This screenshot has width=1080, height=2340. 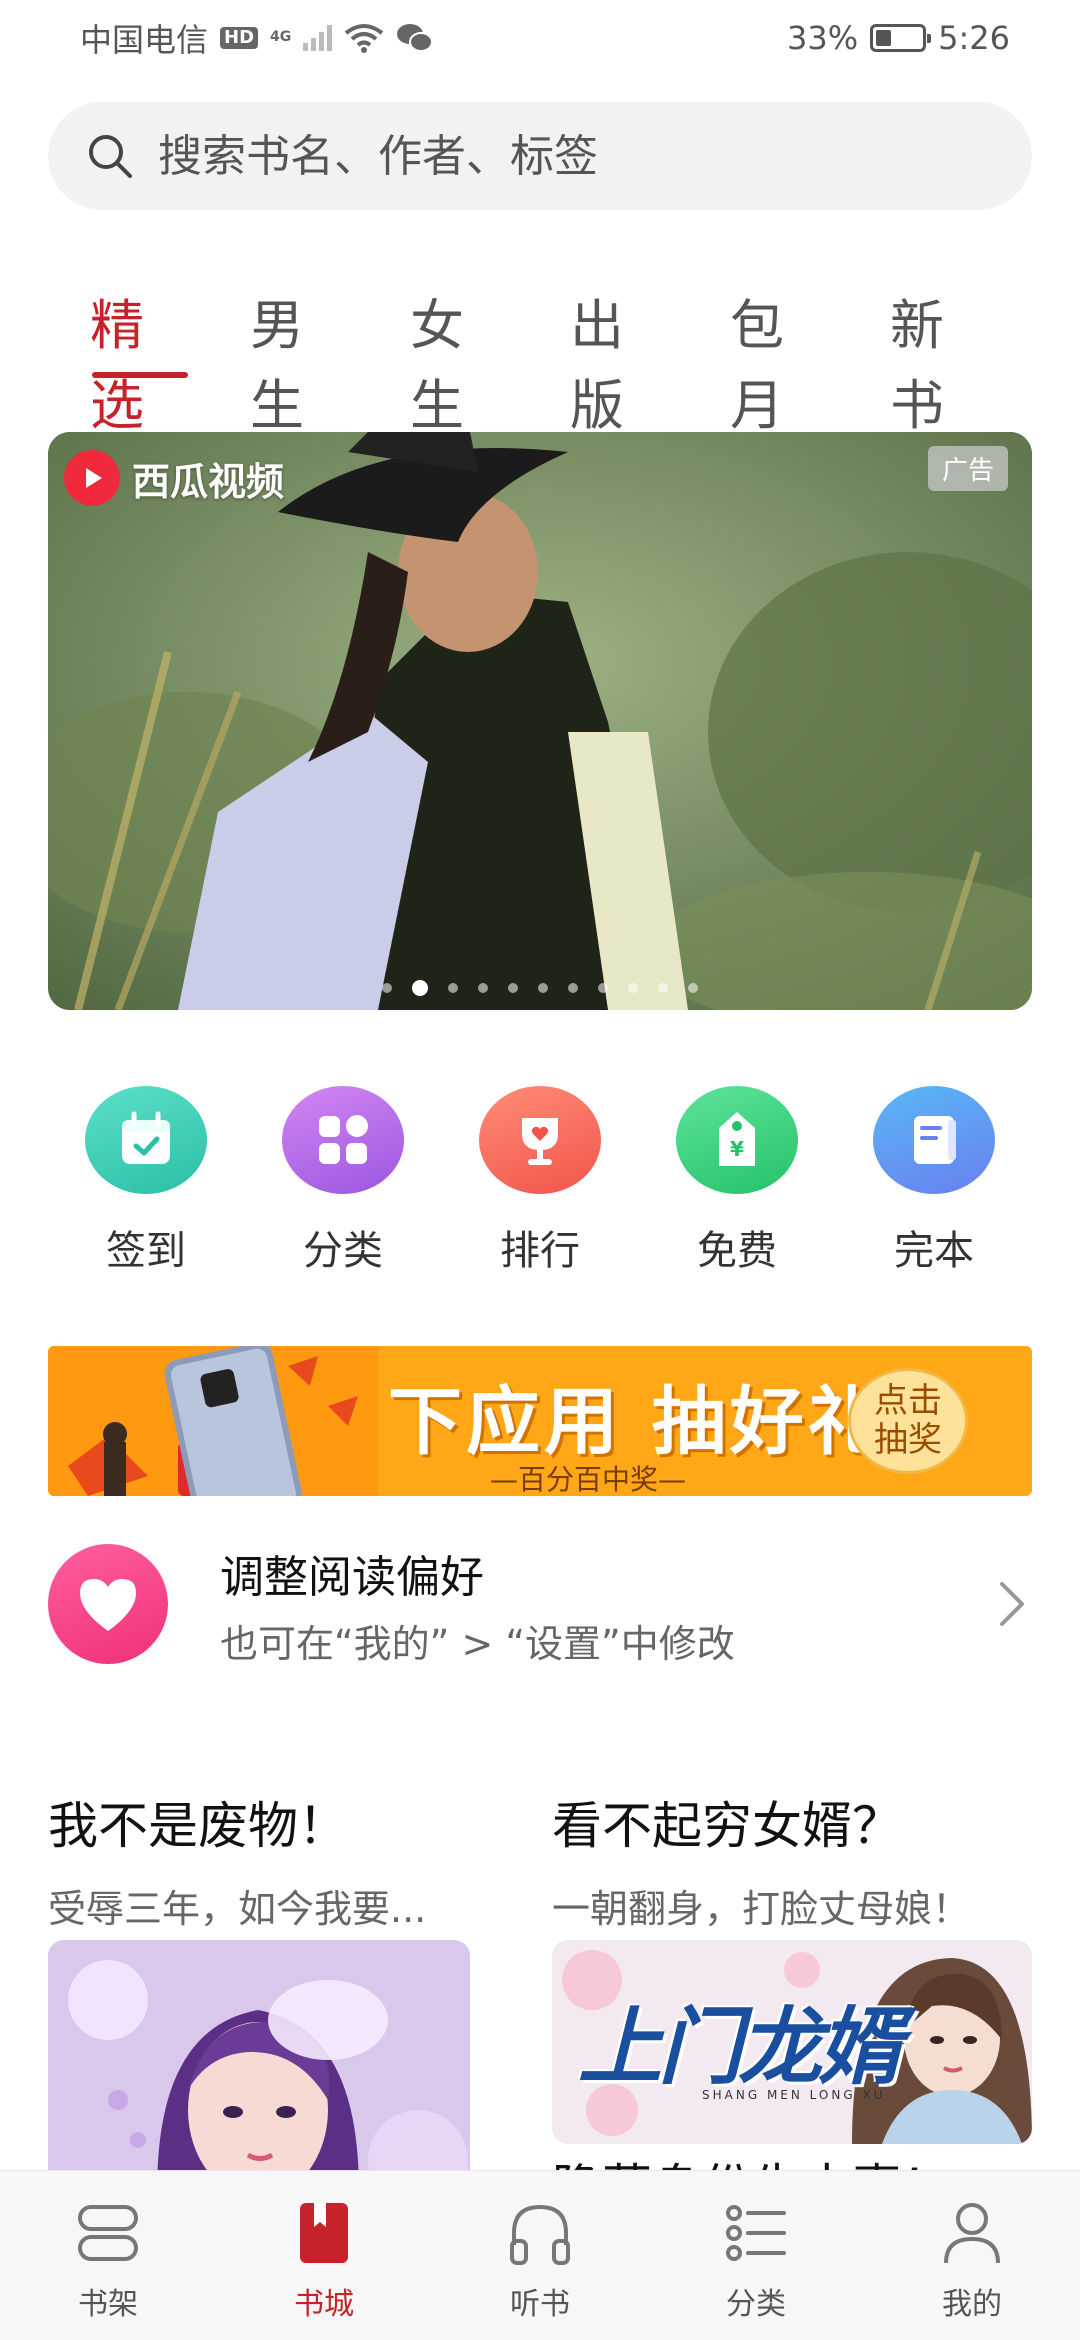 What do you see at coordinates (901, 37) in the screenshot?
I see `battery-icon` at bounding box center [901, 37].